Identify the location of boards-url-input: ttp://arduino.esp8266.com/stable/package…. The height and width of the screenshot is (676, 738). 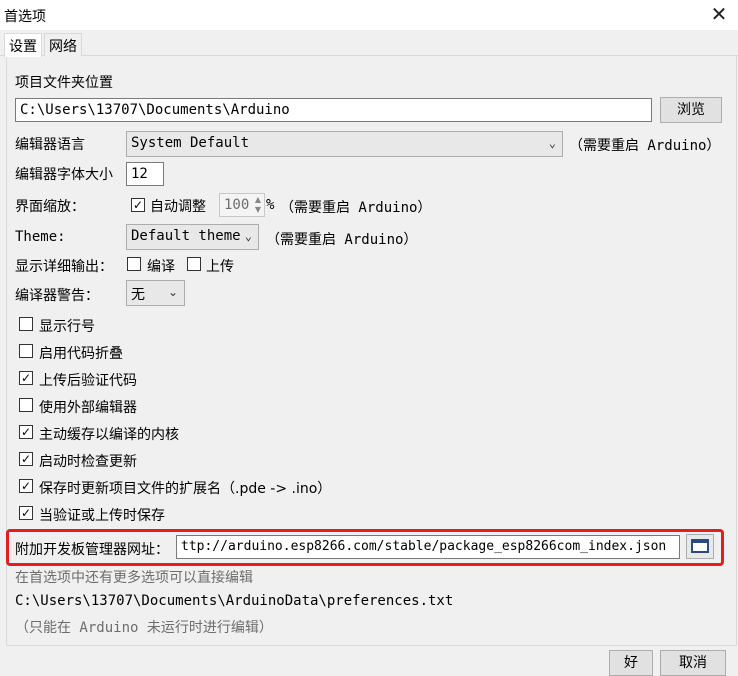
(428, 547).